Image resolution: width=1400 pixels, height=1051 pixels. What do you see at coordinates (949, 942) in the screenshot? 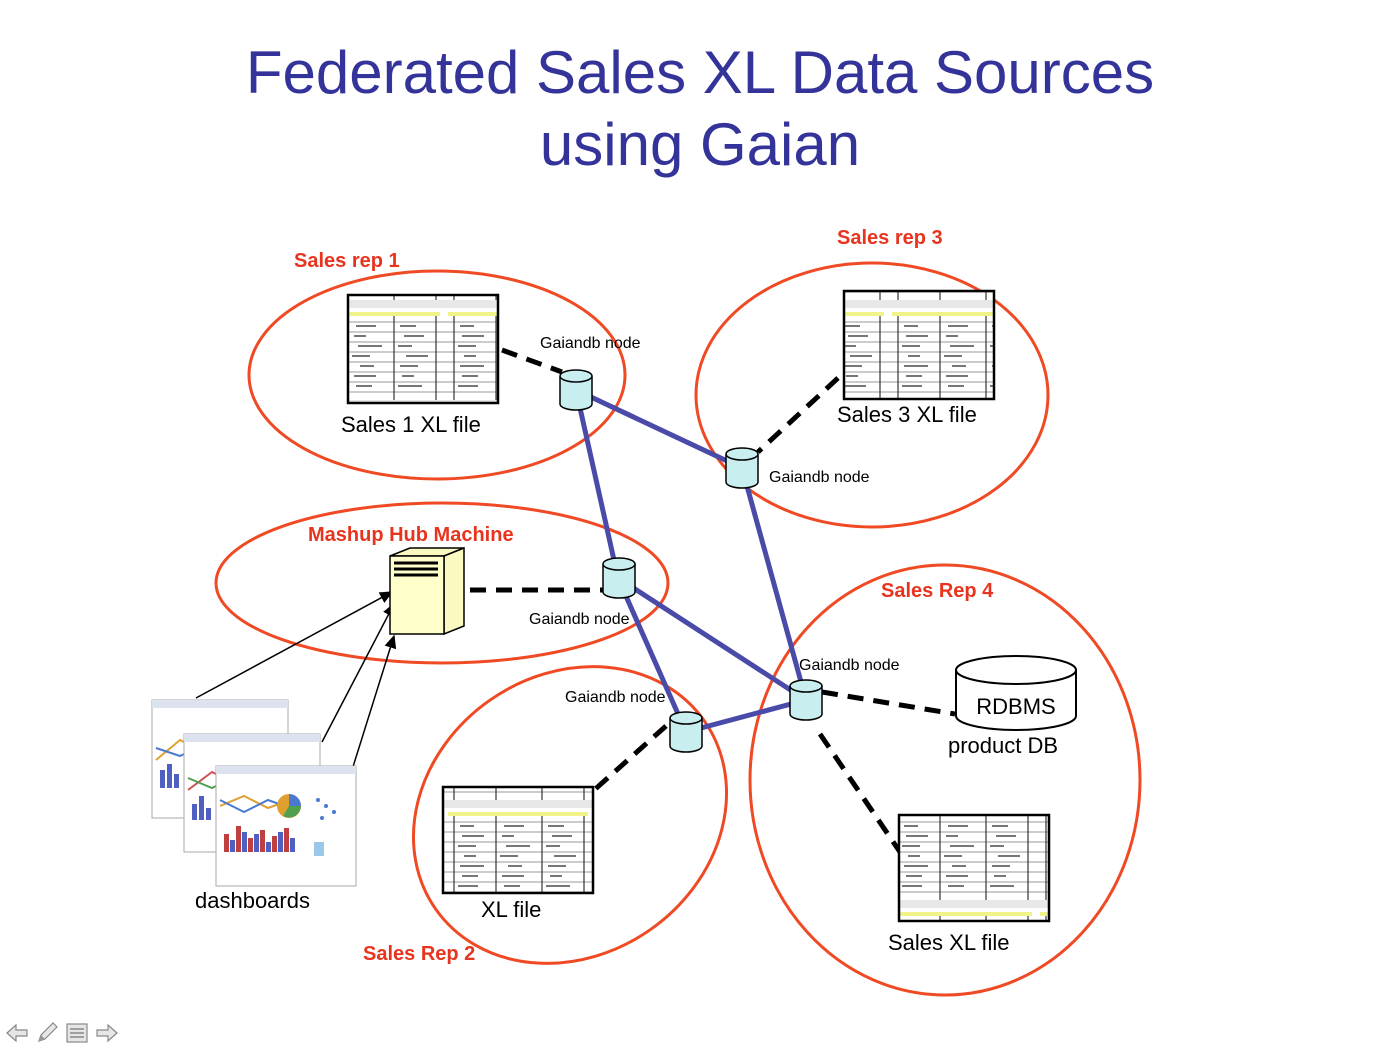
I see `sales-xl-file-label: Sales XL file` at bounding box center [949, 942].